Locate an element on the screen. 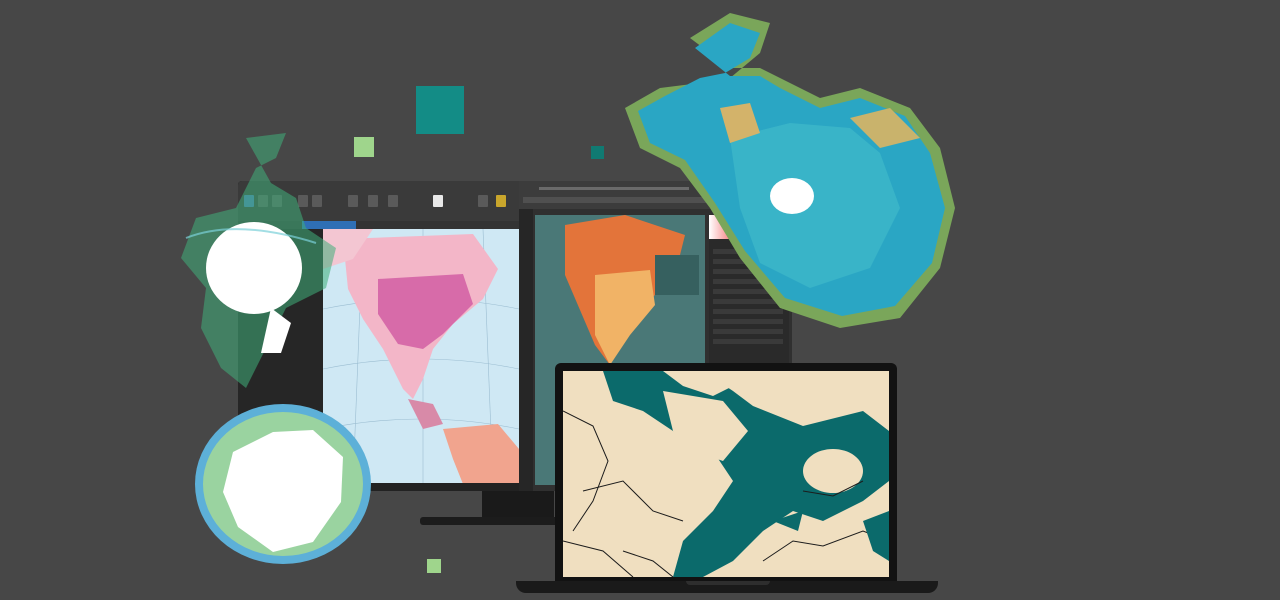 The width and height of the screenshot is (1280, 600). teal-square-small is located at coordinates (597, 152).